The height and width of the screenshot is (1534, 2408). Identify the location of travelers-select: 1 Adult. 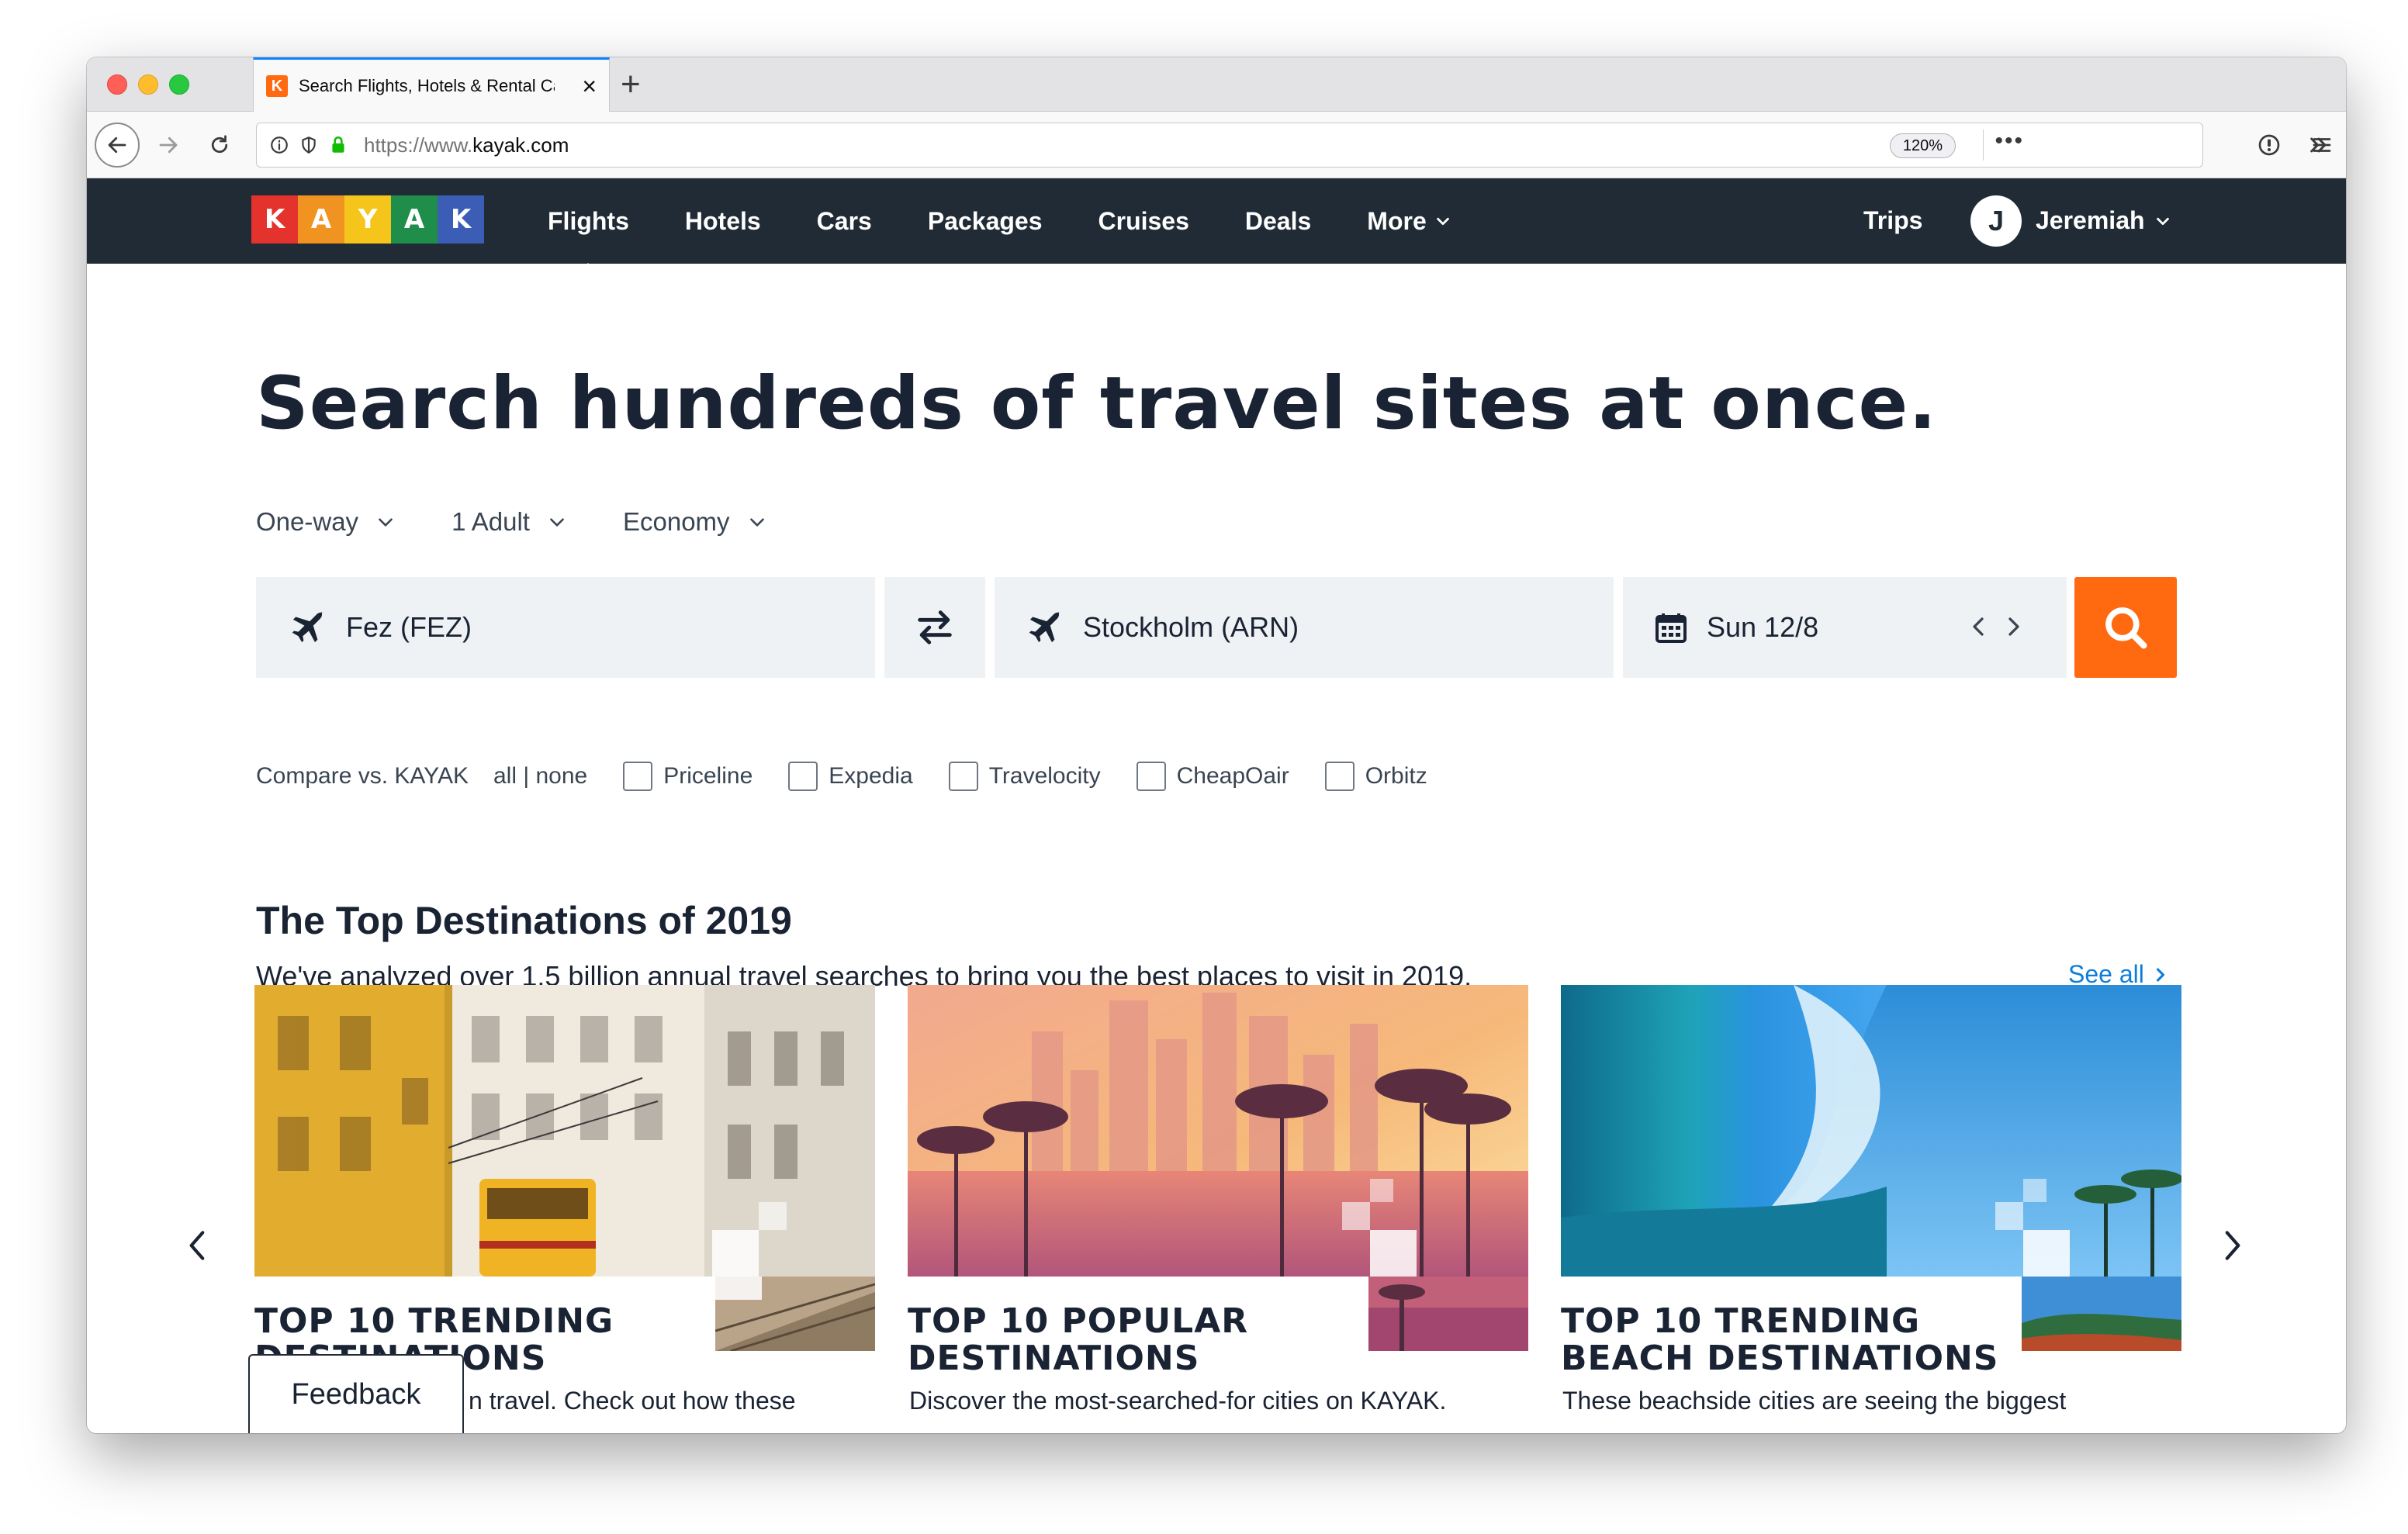
(510, 522).